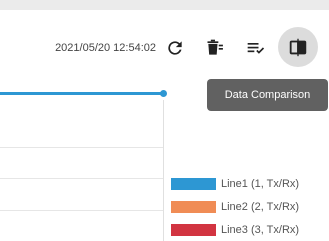 This screenshot has width=329, height=241. I want to click on line1-series, so click(82, 93).